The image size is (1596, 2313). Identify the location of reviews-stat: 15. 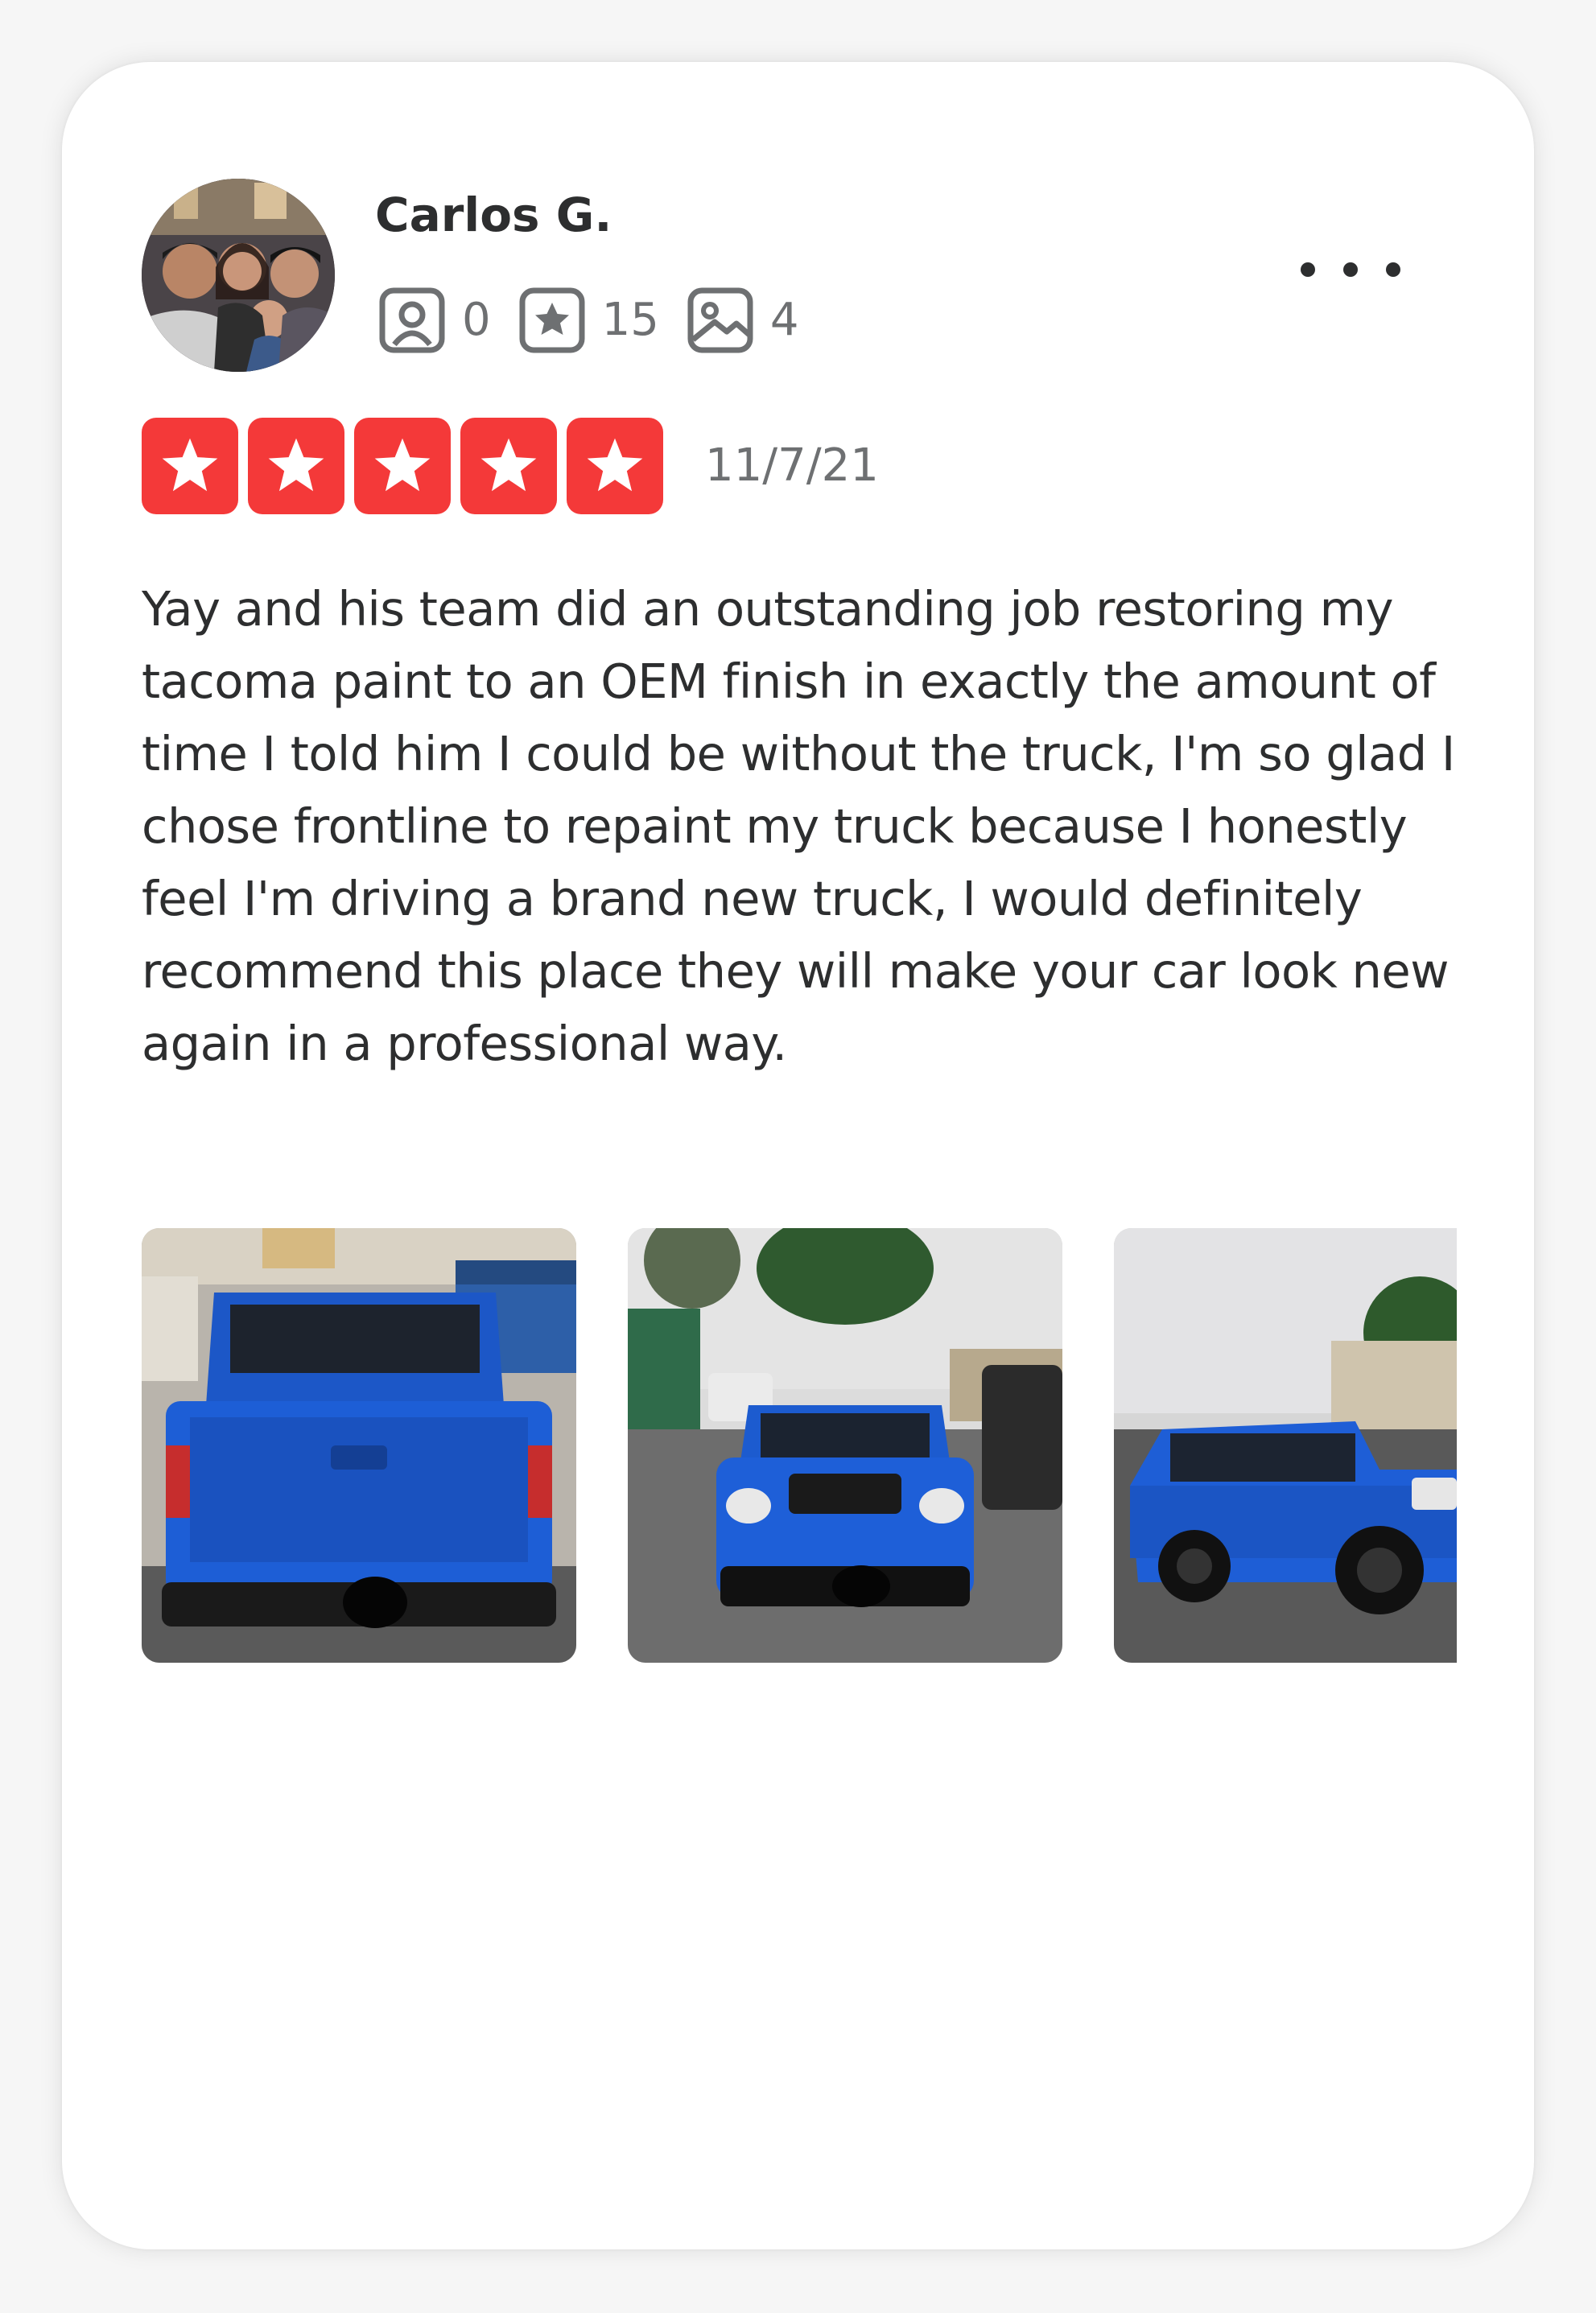
(588, 320).